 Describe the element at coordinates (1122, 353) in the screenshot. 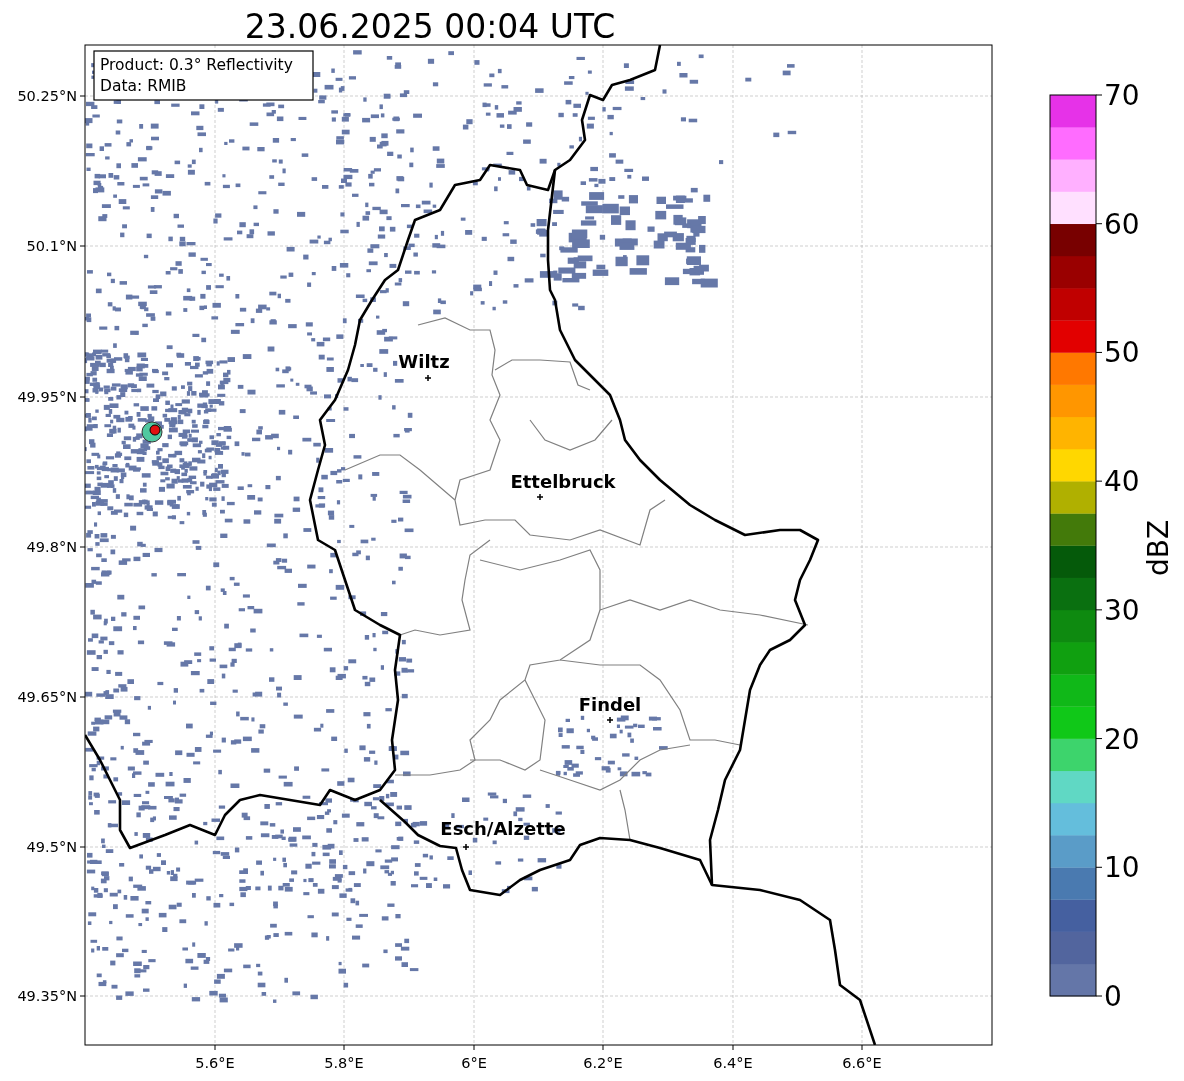

I see `colorbar-tick-label: 50` at that location.